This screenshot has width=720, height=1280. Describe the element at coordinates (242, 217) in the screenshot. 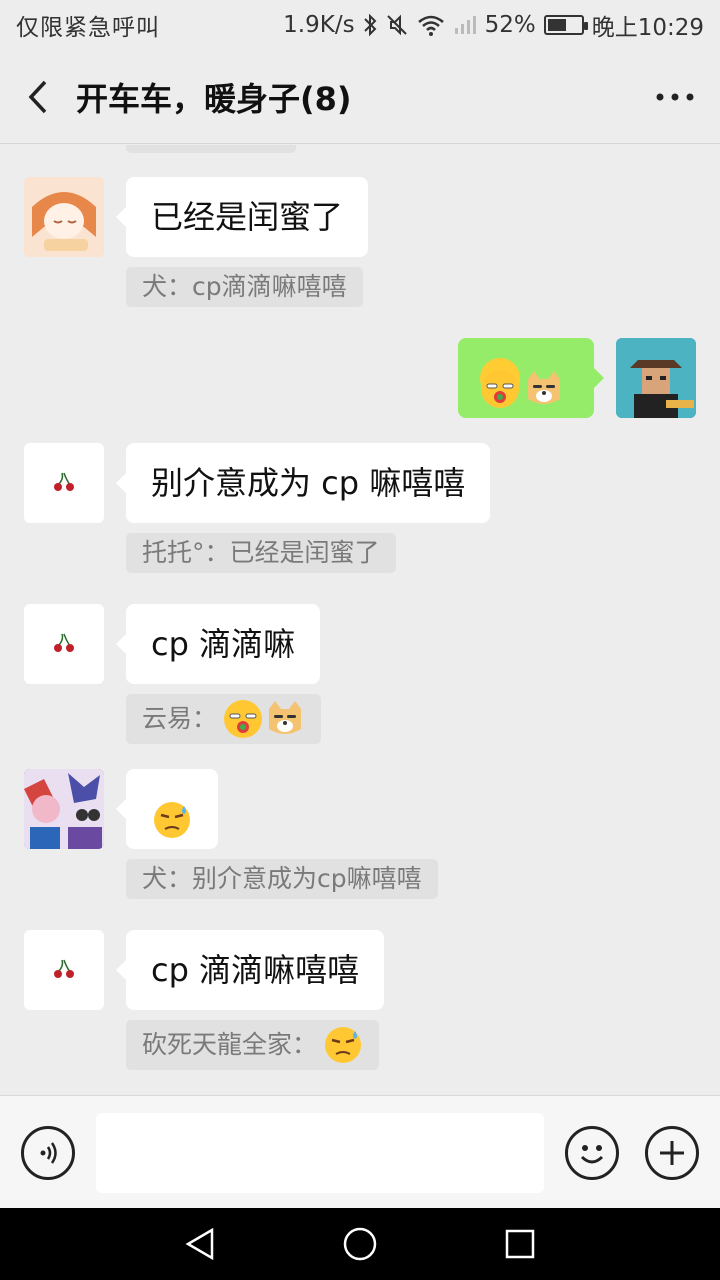

I see `message-bubble: 已经是闰蜜了` at that location.